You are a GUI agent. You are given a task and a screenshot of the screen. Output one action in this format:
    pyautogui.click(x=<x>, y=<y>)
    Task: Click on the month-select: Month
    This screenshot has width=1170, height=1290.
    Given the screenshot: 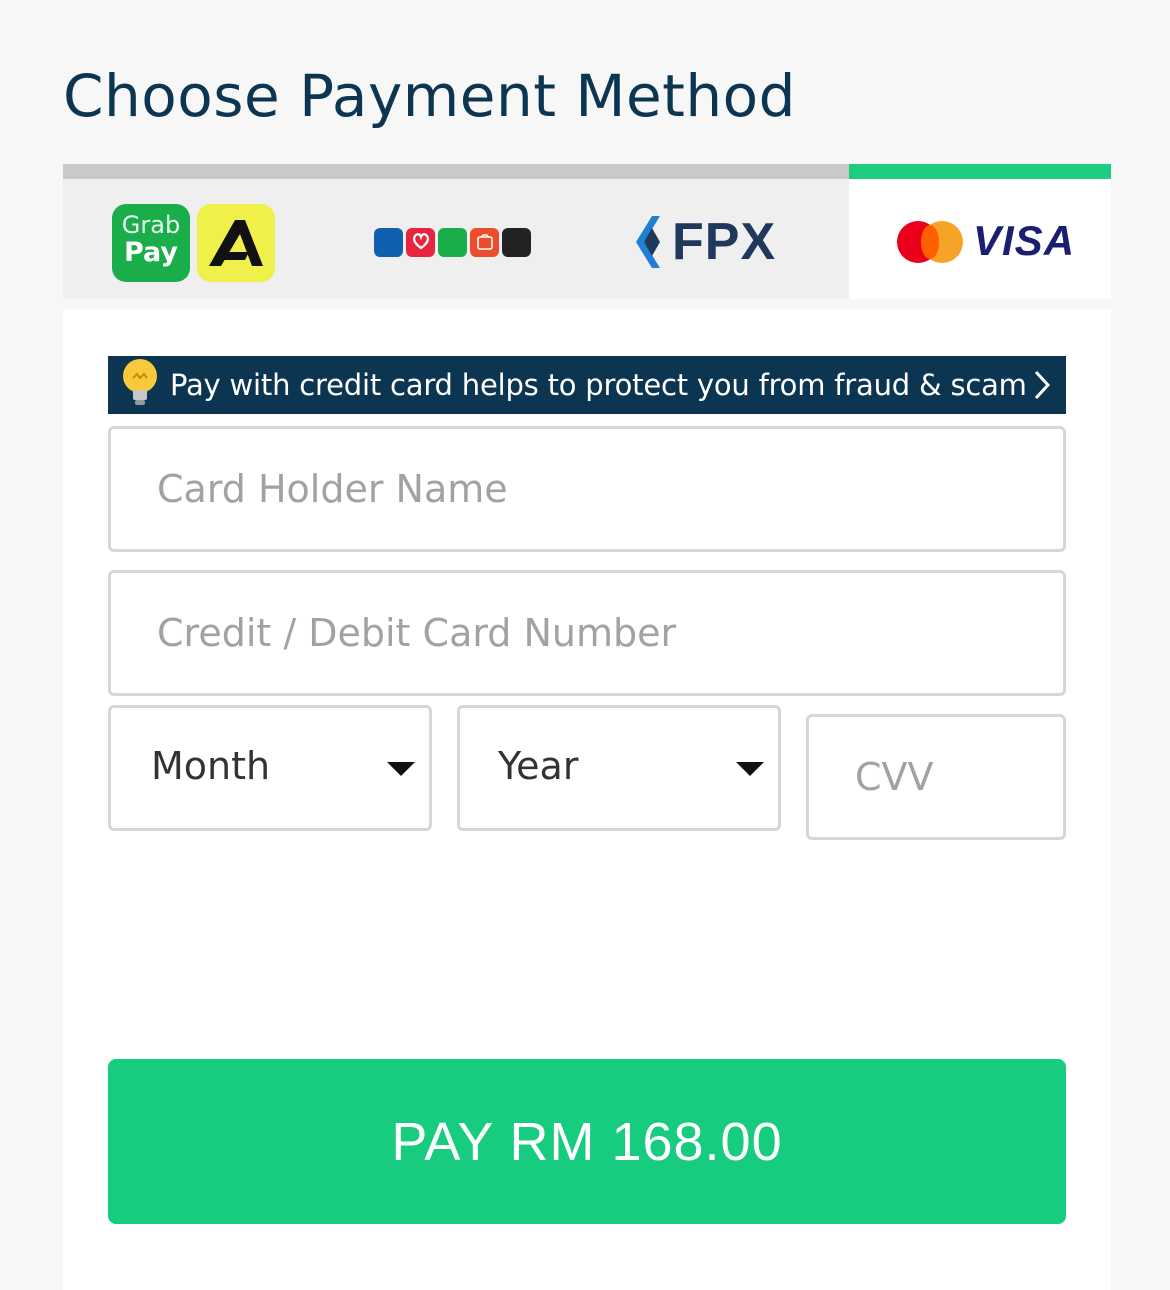 What is the action you would take?
    pyautogui.click(x=270, y=768)
    